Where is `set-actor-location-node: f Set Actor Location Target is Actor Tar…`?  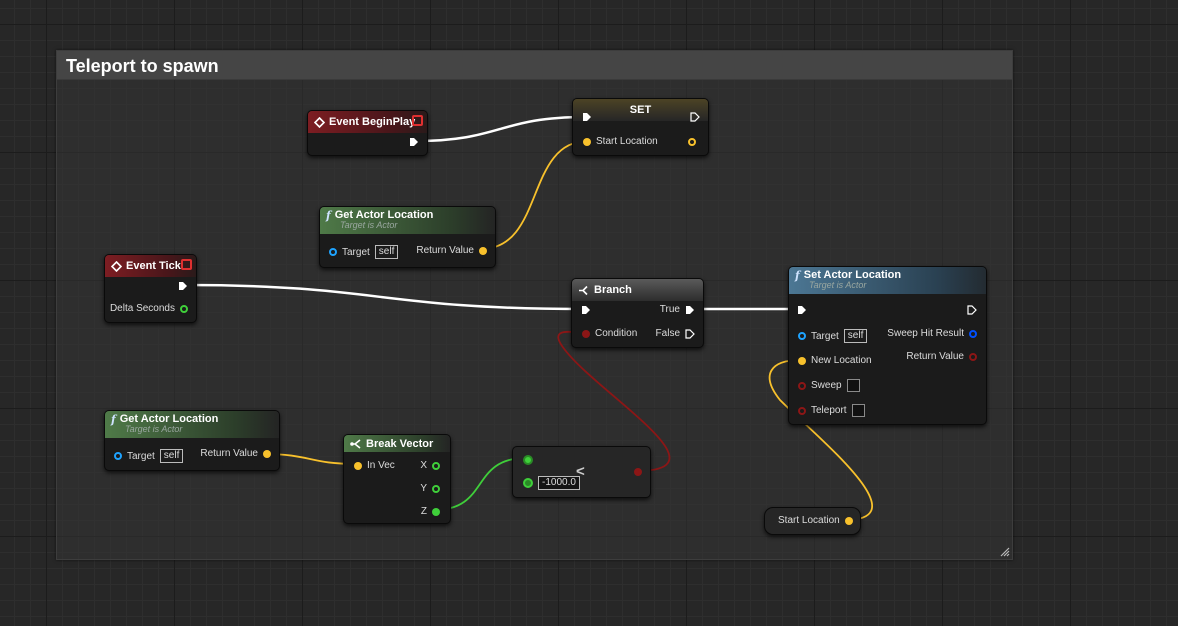
set-actor-location-node: f Set Actor Location Target is Actor Tar… is located at coordinates (887, 345).